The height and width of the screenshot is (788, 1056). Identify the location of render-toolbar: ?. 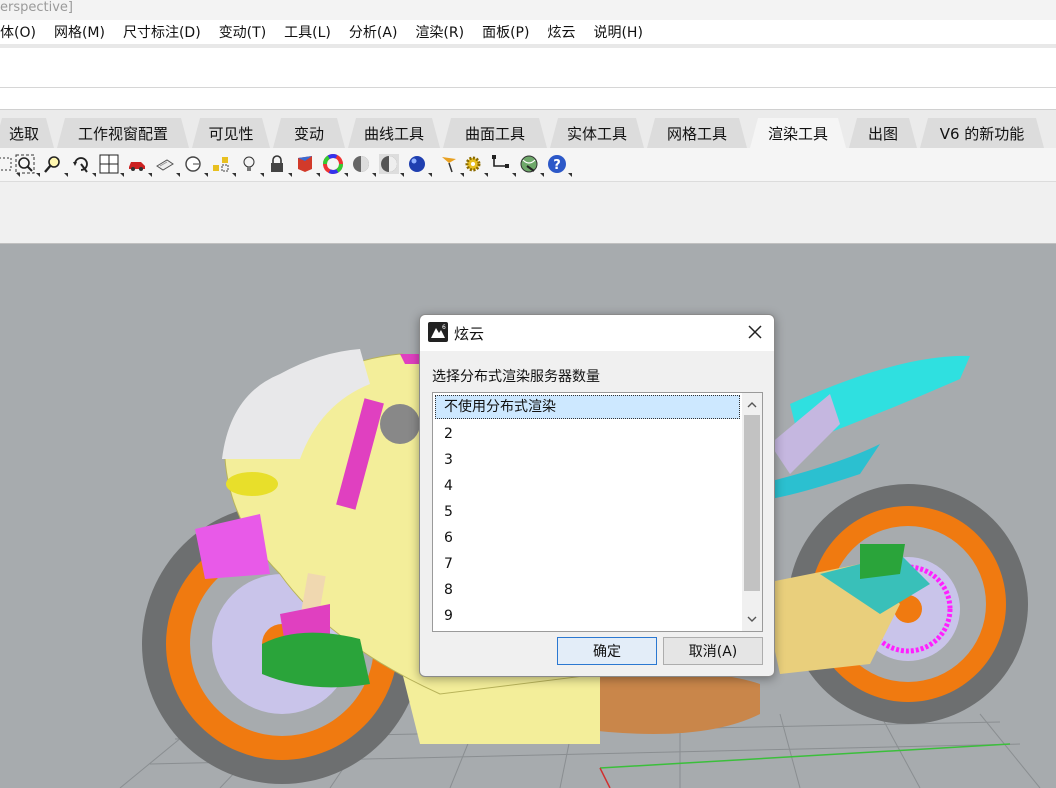
(528, 165).